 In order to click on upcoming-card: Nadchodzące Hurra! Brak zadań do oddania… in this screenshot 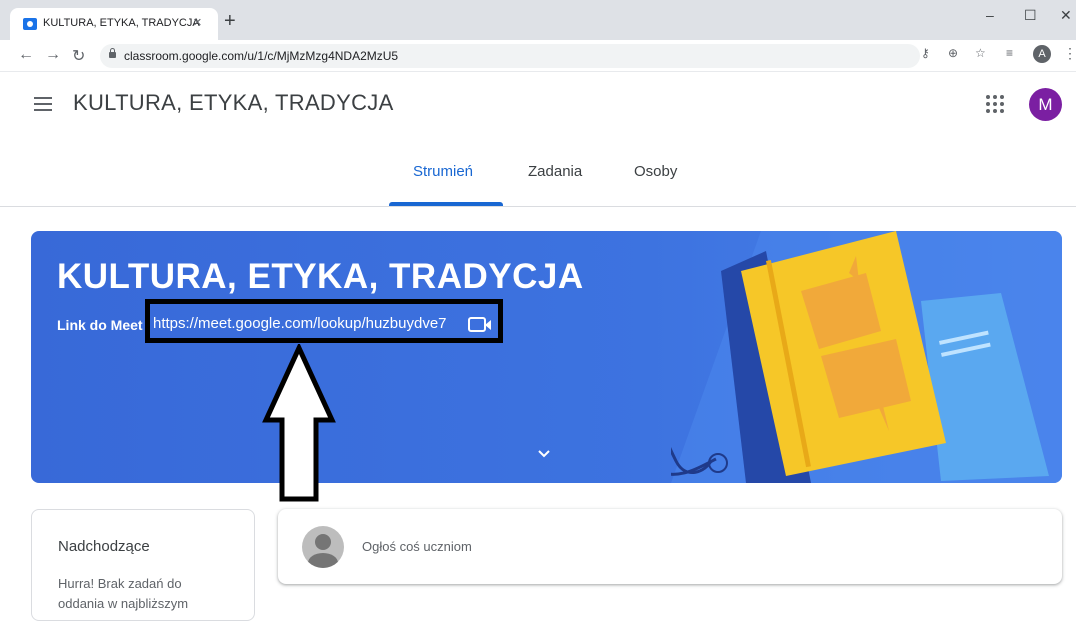, I will do `click(143, 565)`.